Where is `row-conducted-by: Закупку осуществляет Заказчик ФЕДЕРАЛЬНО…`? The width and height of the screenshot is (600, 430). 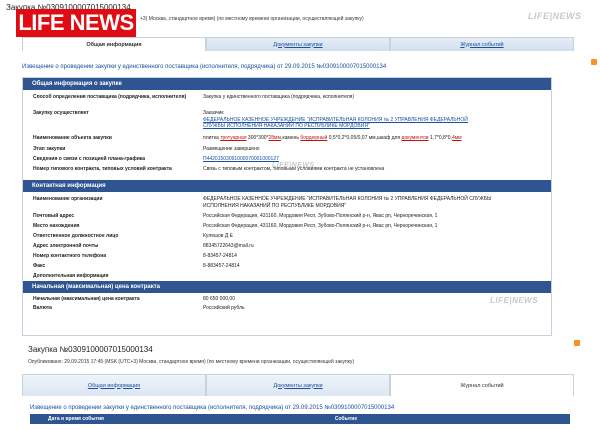
row-conducted-by: Закупку осуществляет Заказчик ФЕДЕРАЛЬНО… is located at coordinates (287, 120).